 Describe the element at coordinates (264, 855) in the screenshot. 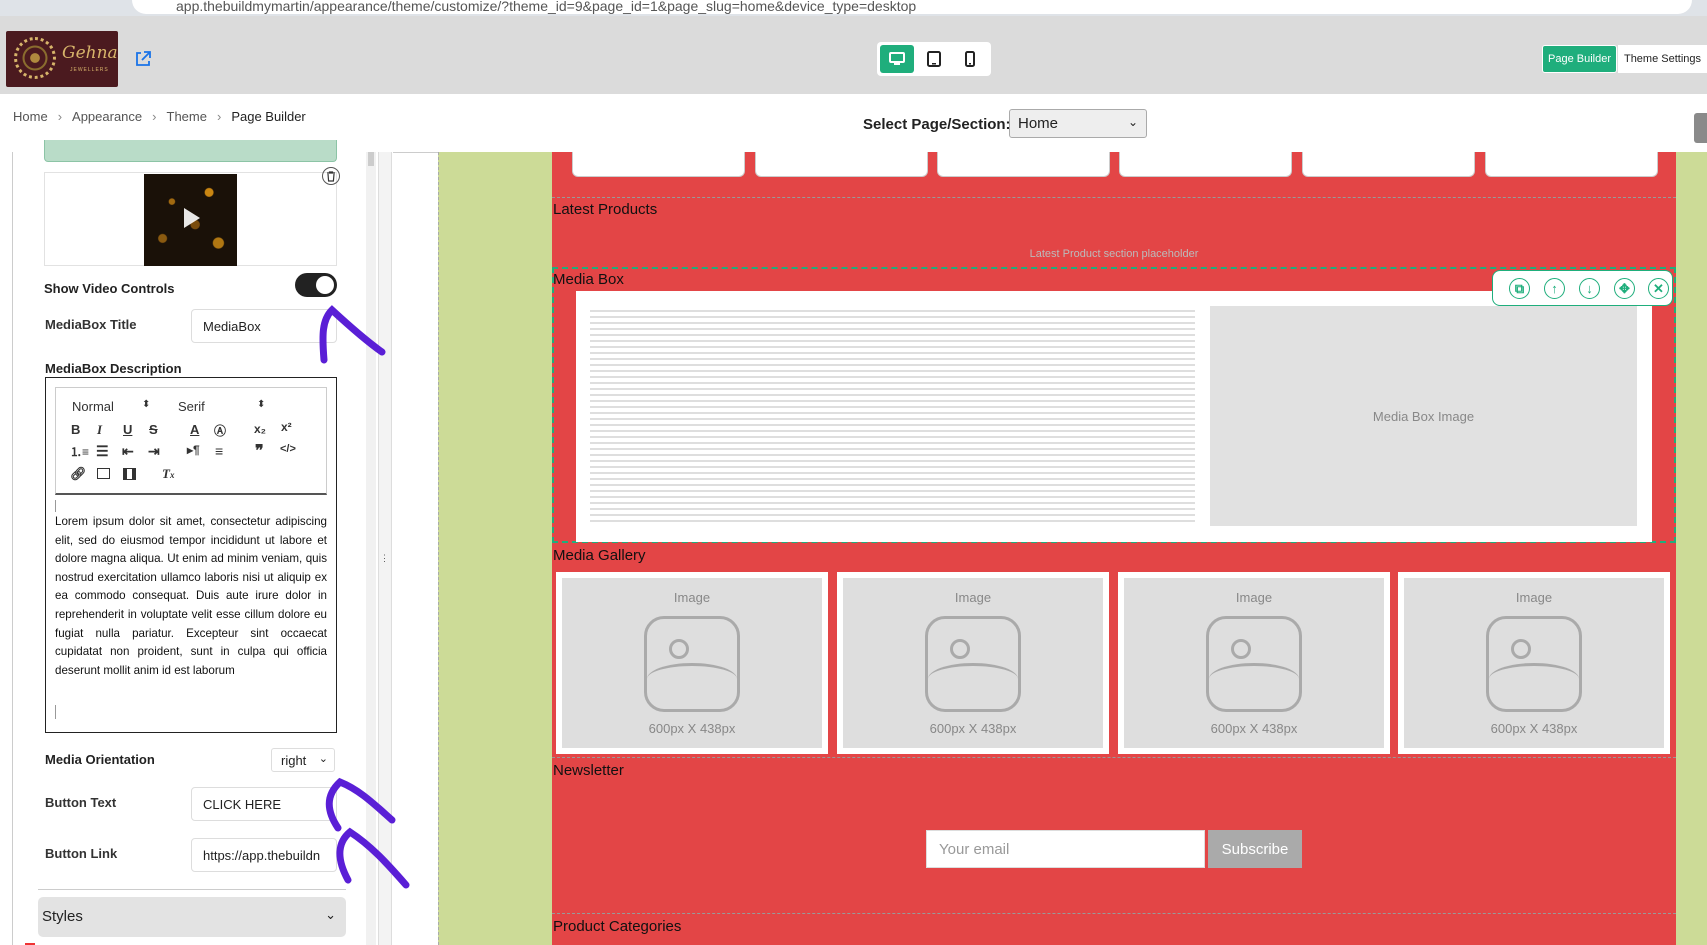

I see `button-link-input: https://app.thebuildn` at that location.